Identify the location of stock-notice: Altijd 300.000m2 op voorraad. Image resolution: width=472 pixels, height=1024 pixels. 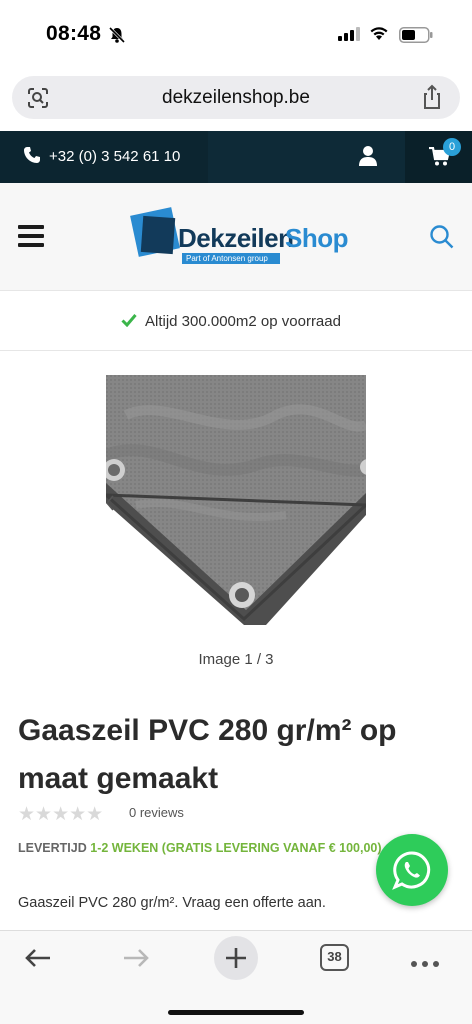
(236, 321).